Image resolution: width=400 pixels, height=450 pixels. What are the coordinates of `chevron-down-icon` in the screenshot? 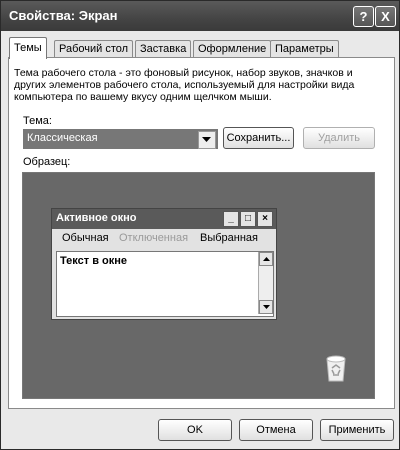 It's located at (207, 140).